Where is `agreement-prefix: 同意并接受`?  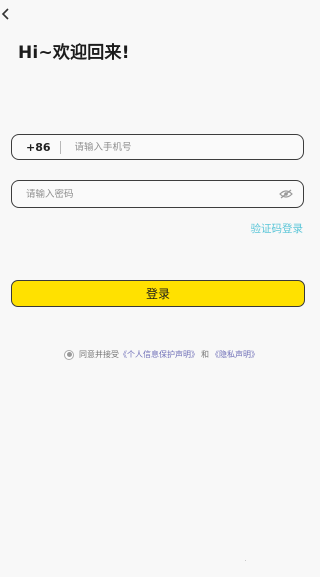
agreement-prefix: 同意并接受 is located at coordinates (99, 354).